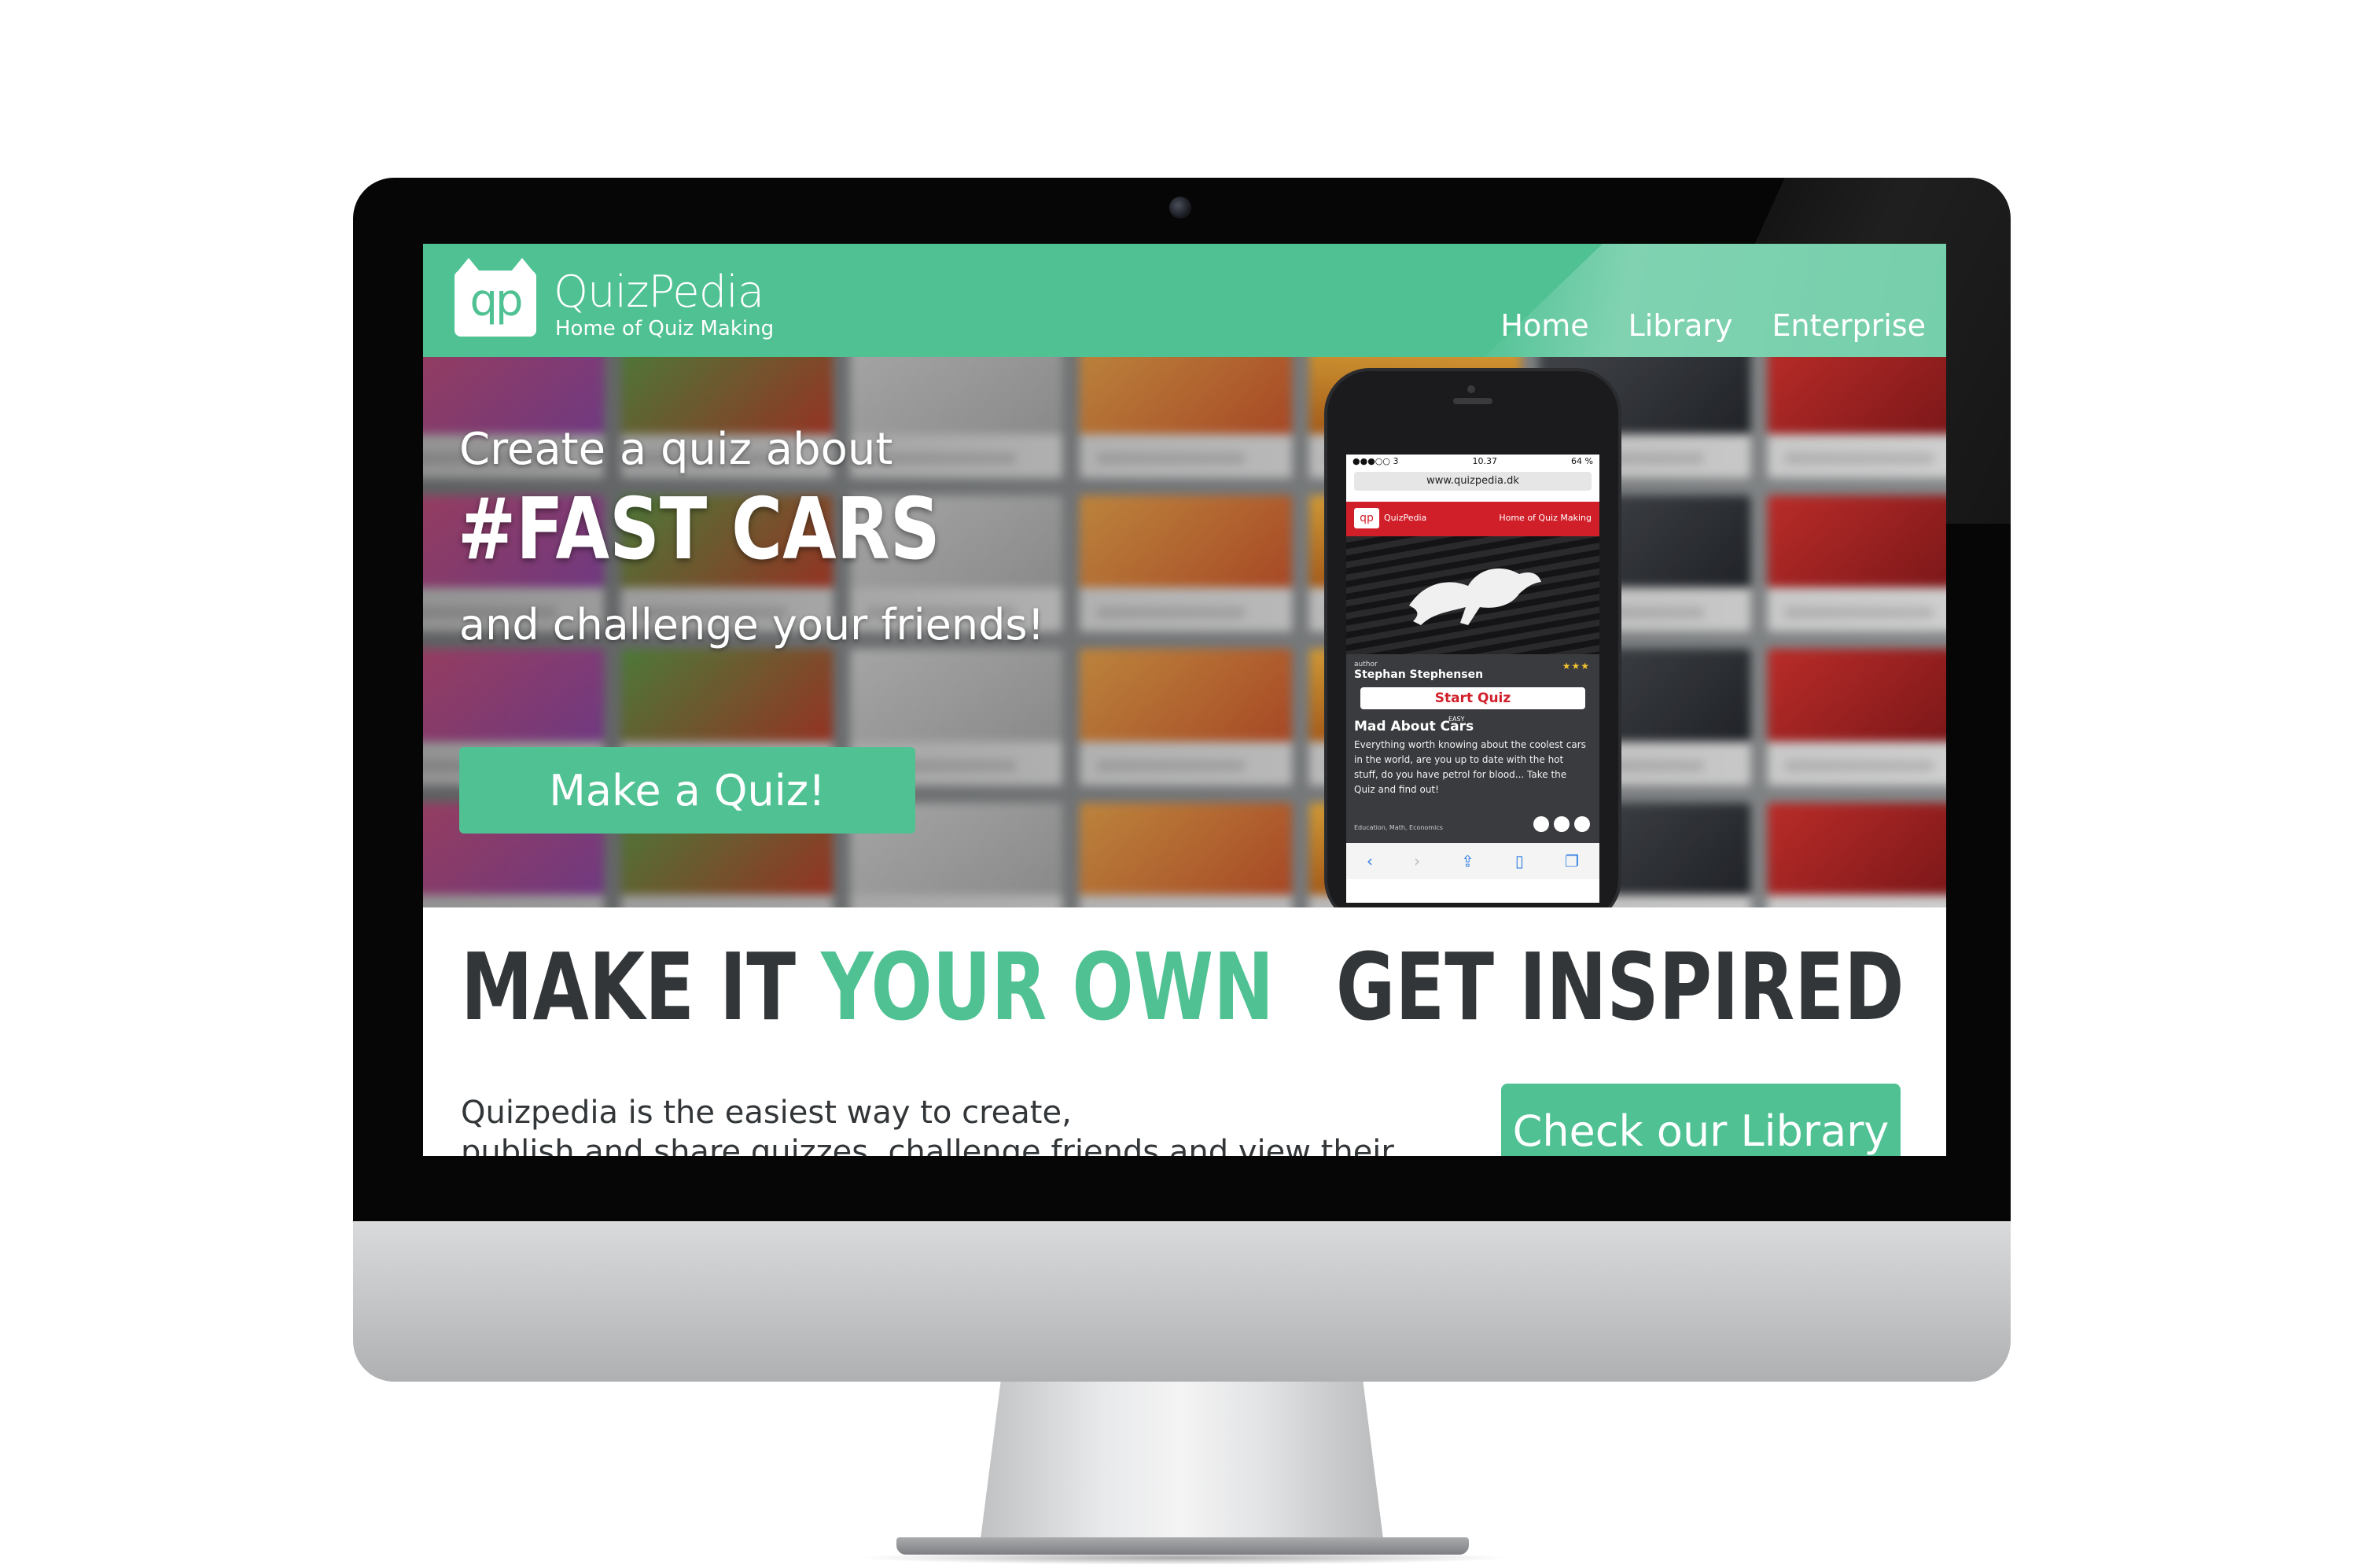  I want to click on phone-battery: 64 %, so click(1582, 461).